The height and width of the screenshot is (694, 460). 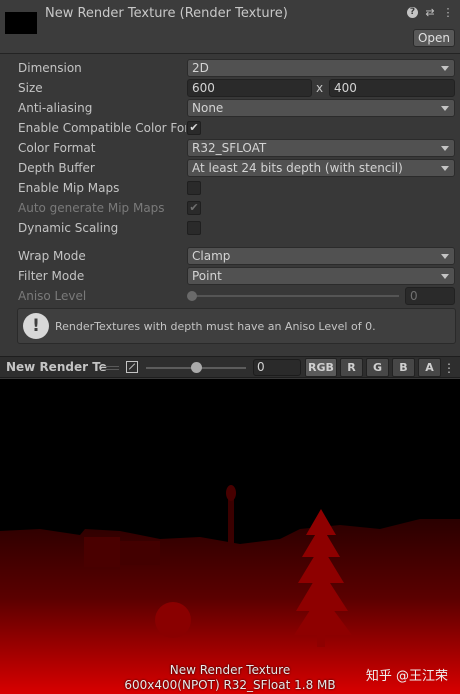 I want to click on dimension-row: Dimension 2D, so click(x=230, y=69).